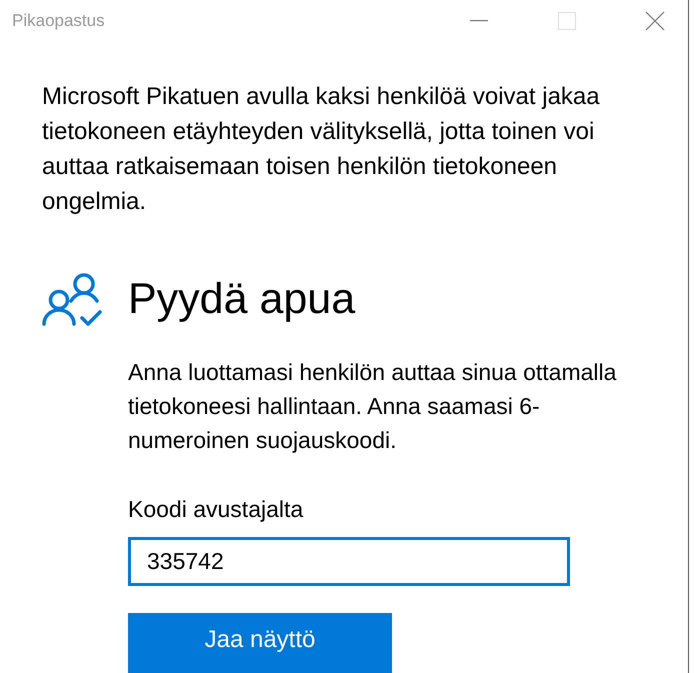 This screenshot has height=673, width=694. Describe the element at coordinates (216, 509) in the screenshot. I see `field-label: Koodi avustajalta` at that location.